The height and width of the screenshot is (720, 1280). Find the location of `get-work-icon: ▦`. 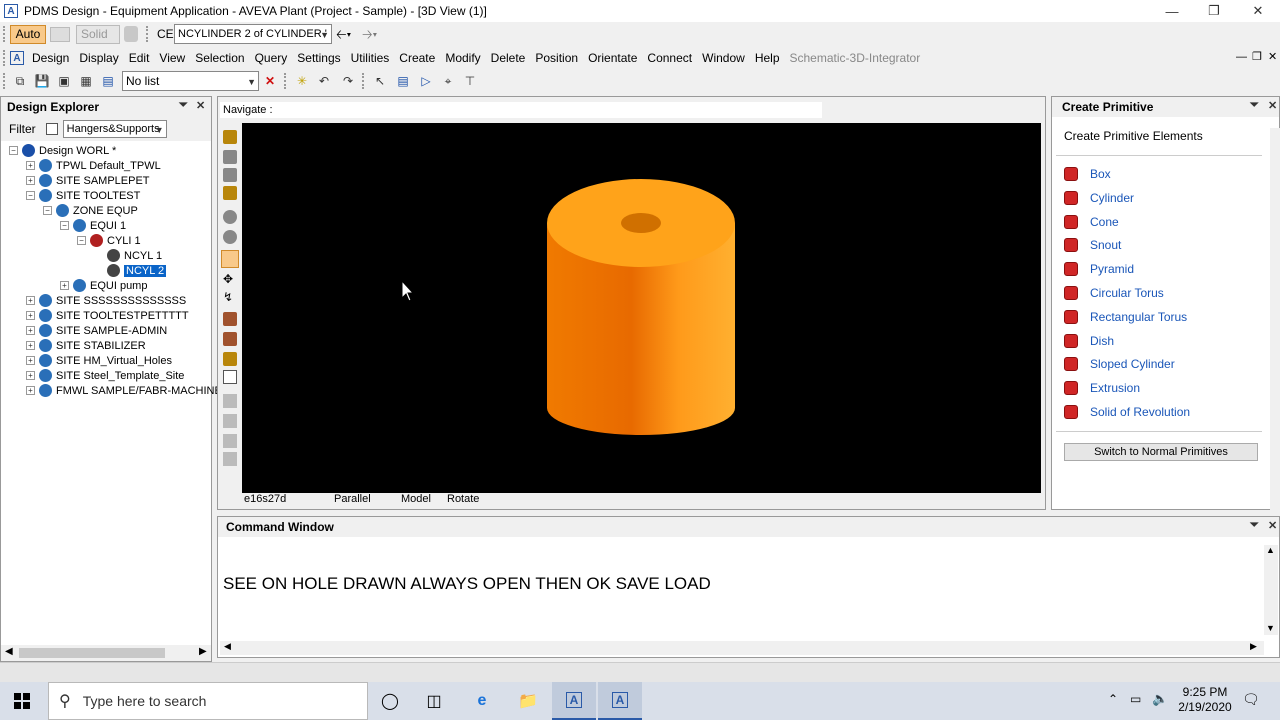

get-work-icon: ▦ is located at coordinates (86, 81).